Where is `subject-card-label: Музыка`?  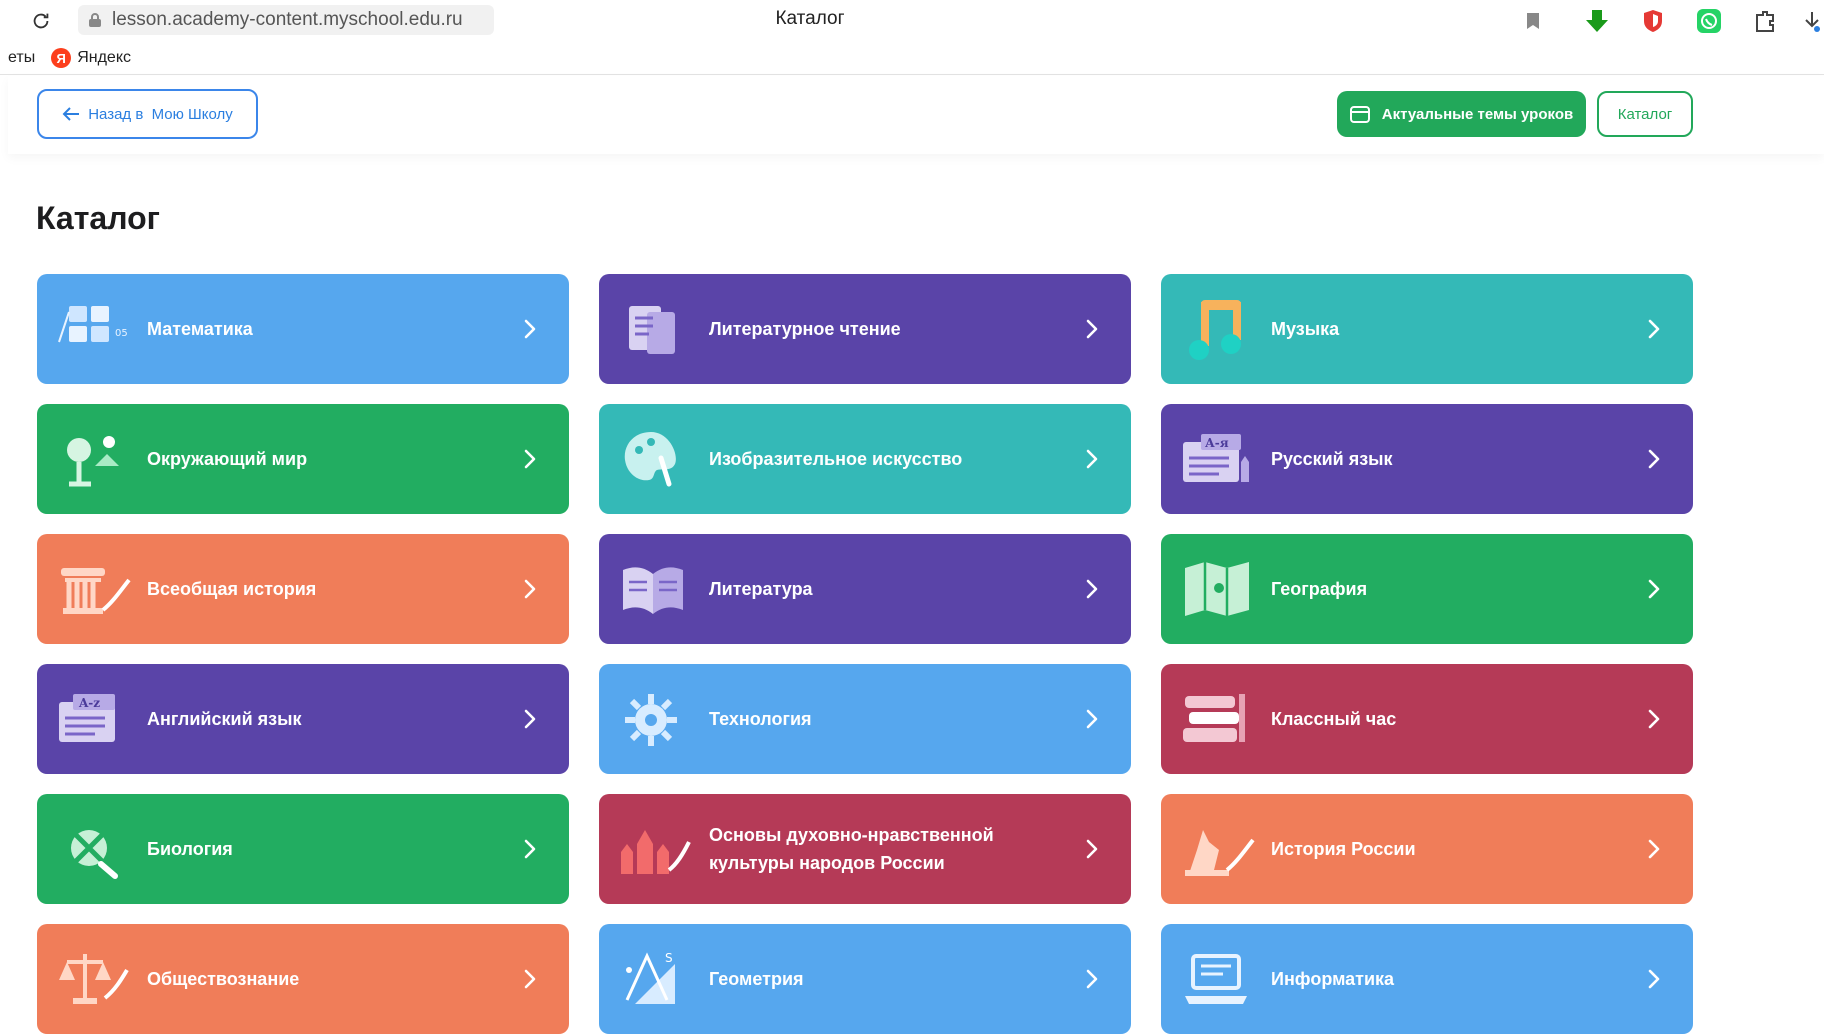 subject-card-label: Музыка is located at coordinates (1305, 329).